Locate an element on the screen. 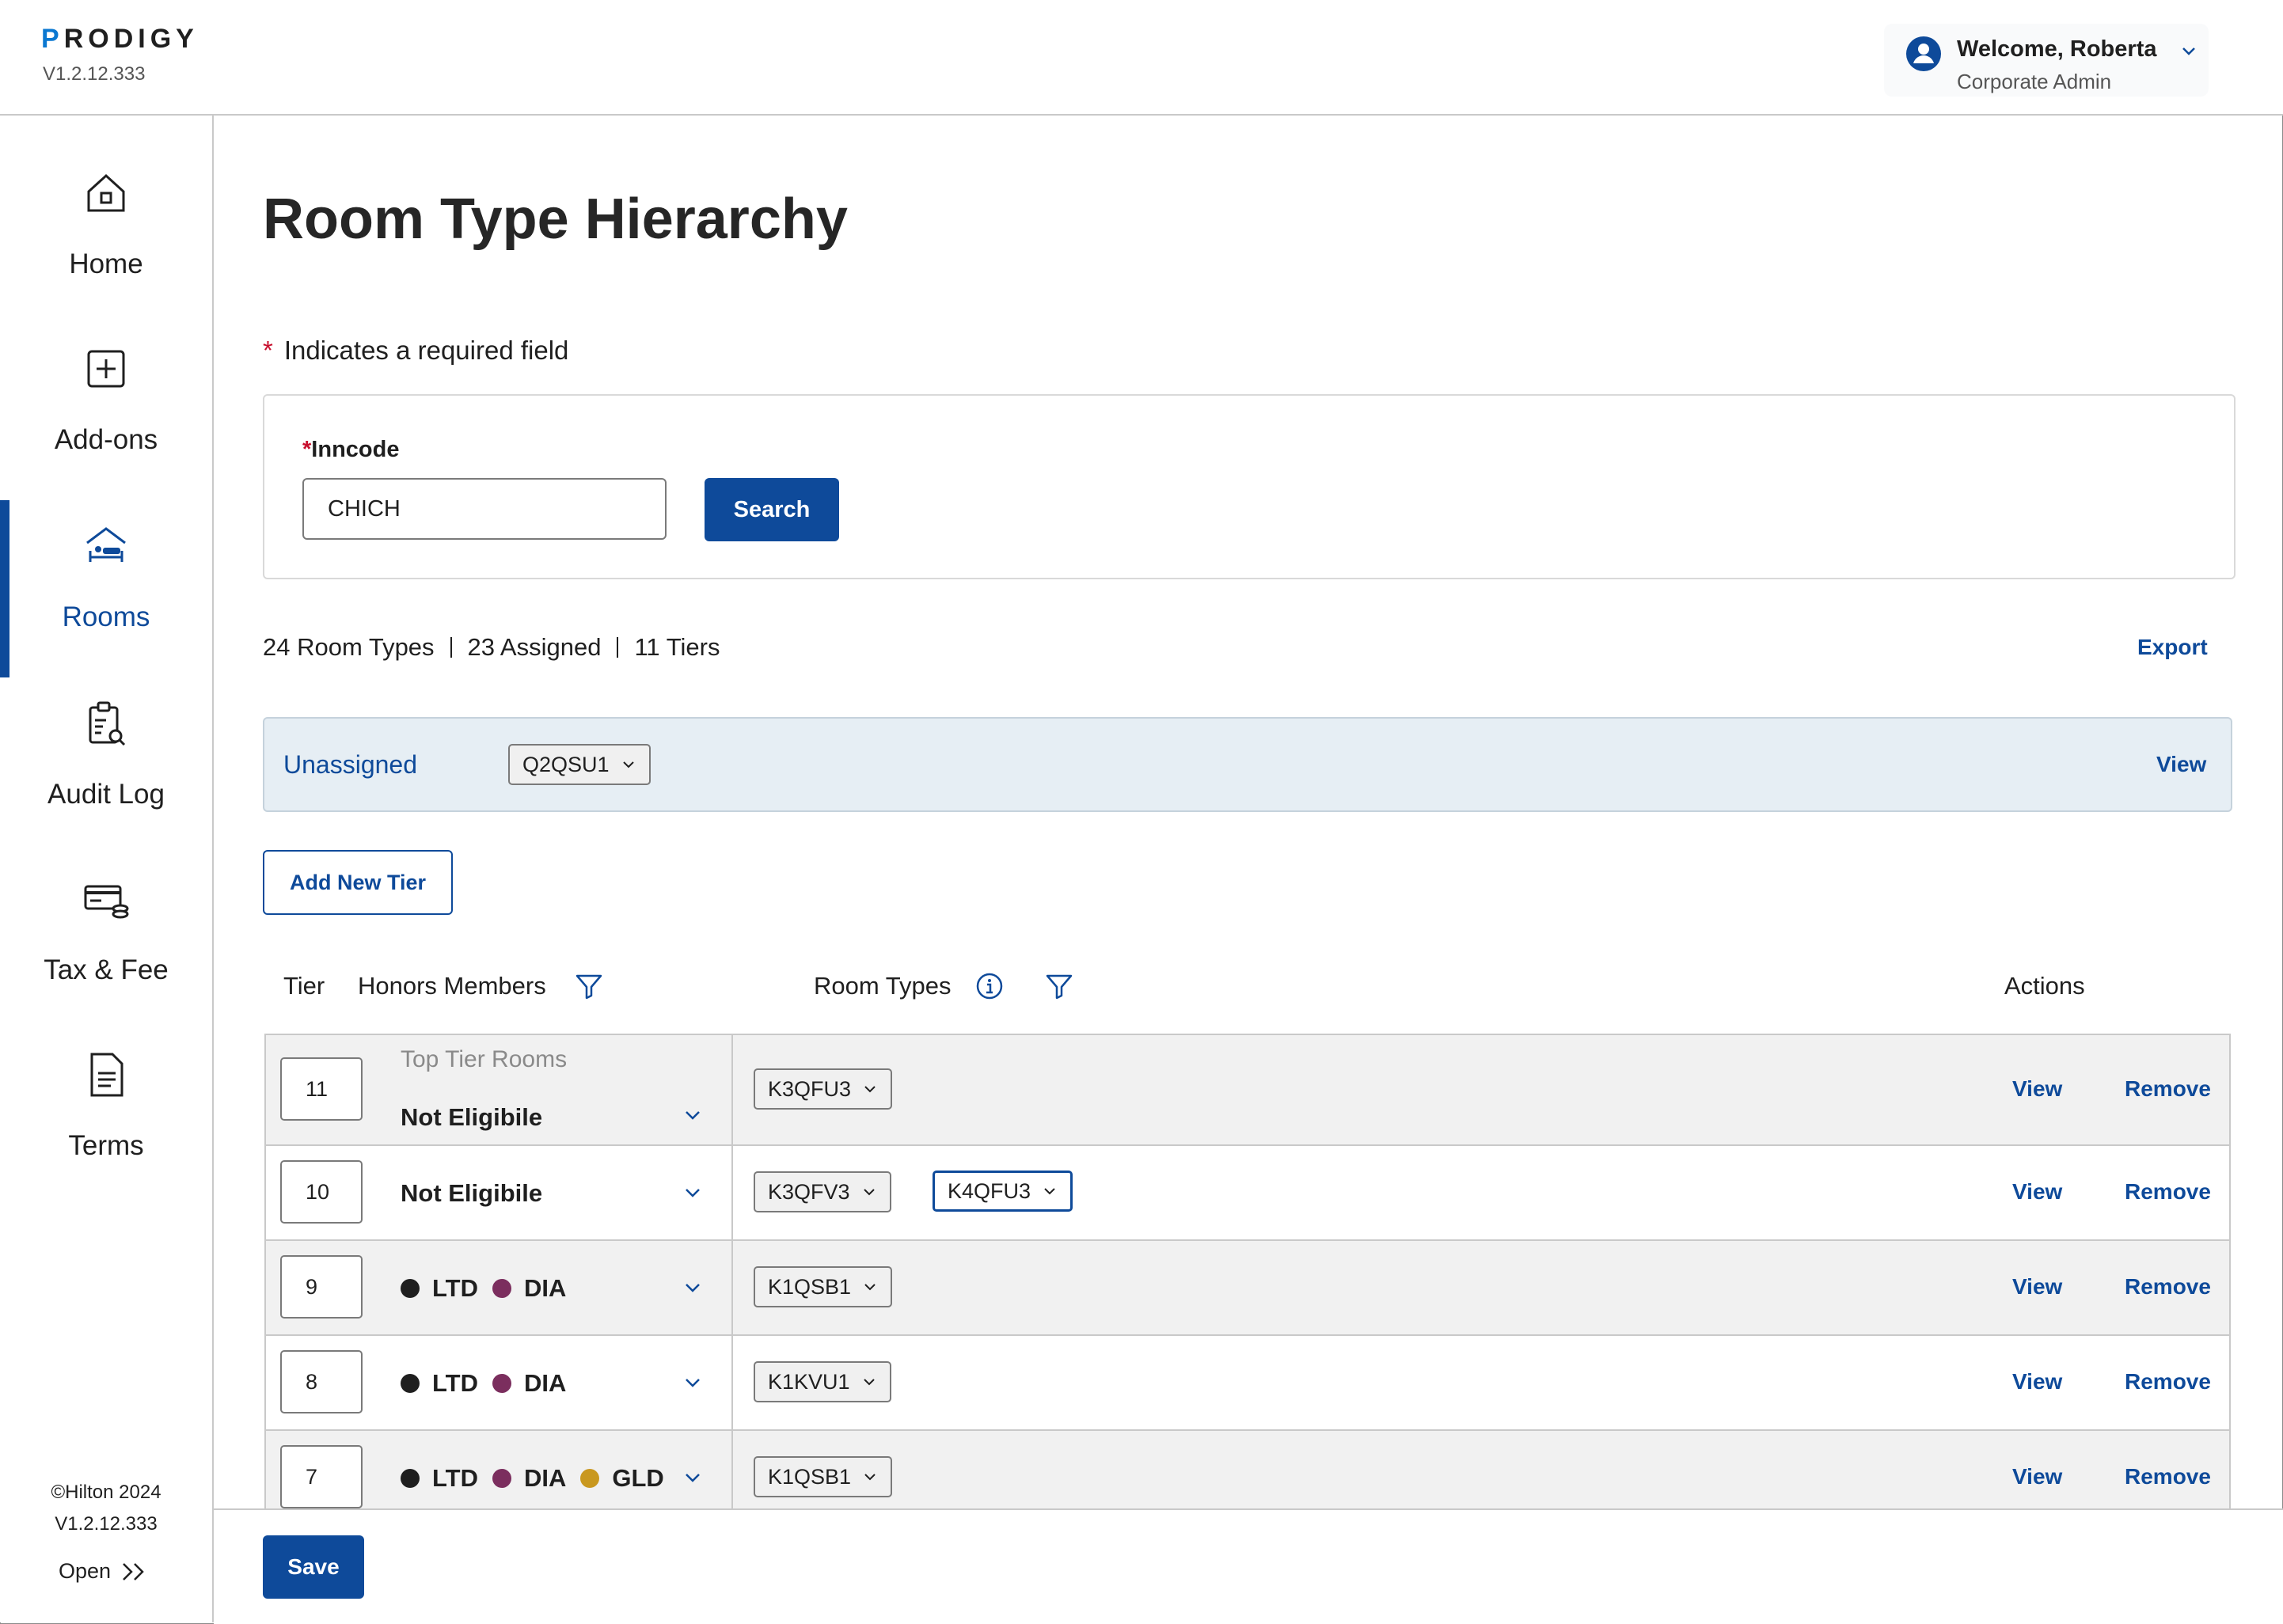  sidebar-item-add-ons: Add-ons is located at coordinates (106, 376).